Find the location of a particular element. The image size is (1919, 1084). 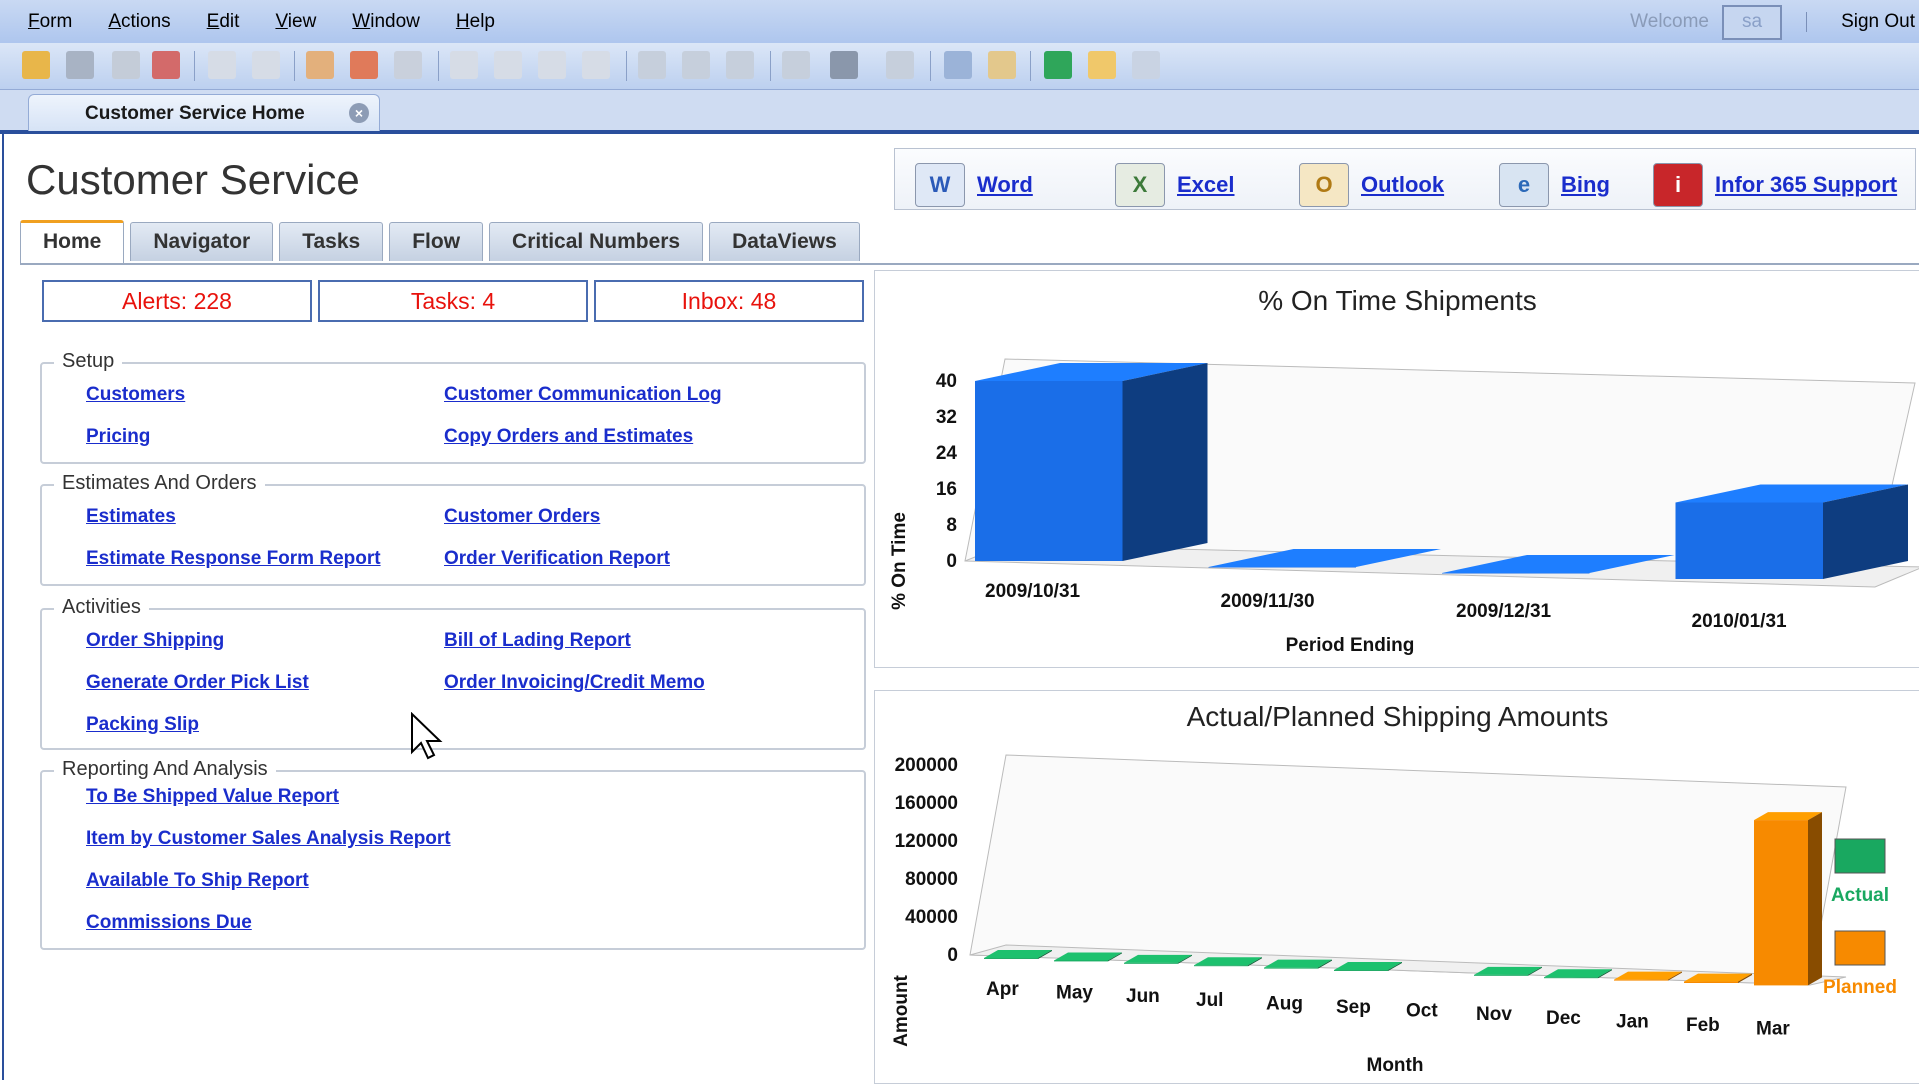

excel-link-label: Excel is located at coordinates (1206, 184).